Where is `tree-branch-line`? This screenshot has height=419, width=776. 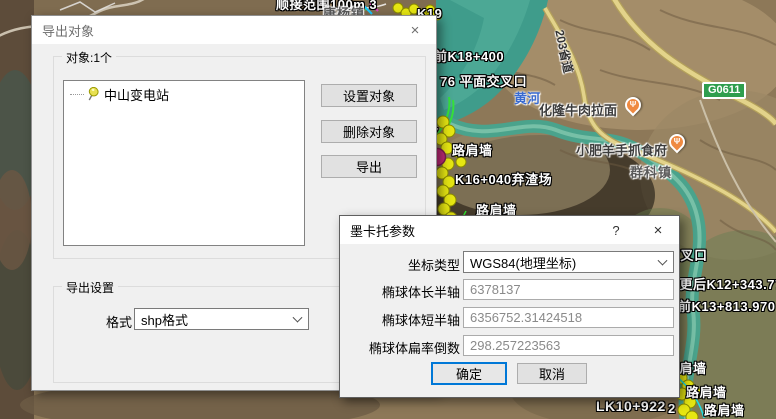
tree-branch-line is located at coordinates (77, 94).